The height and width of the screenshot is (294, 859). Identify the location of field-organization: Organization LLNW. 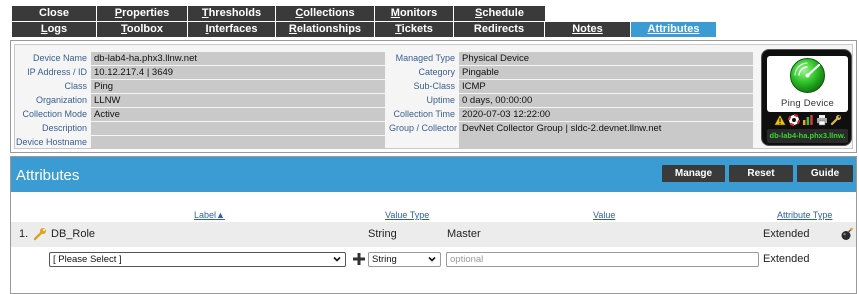
(200, 100).